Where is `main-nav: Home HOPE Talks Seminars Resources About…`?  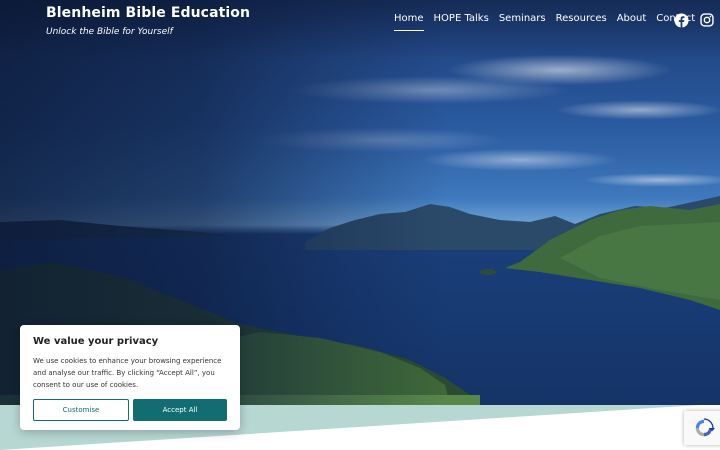 main-nav: Home HOPE Talks Seminars Resources About… is located at coordinates (549, 22).